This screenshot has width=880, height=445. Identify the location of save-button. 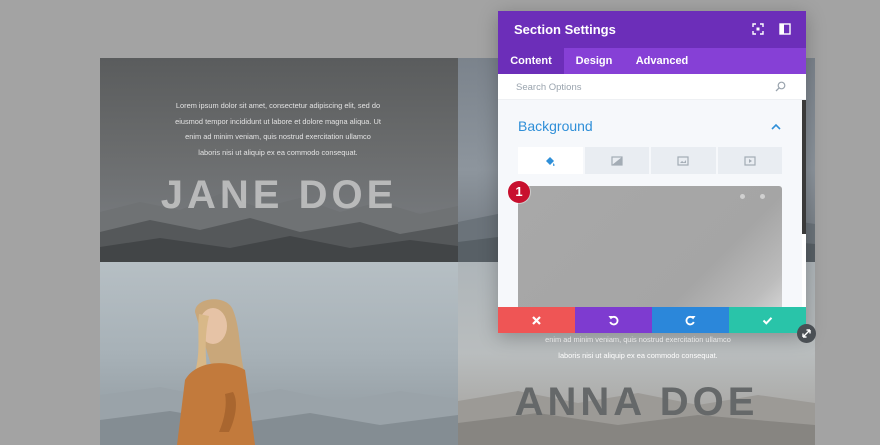
(767, 320).